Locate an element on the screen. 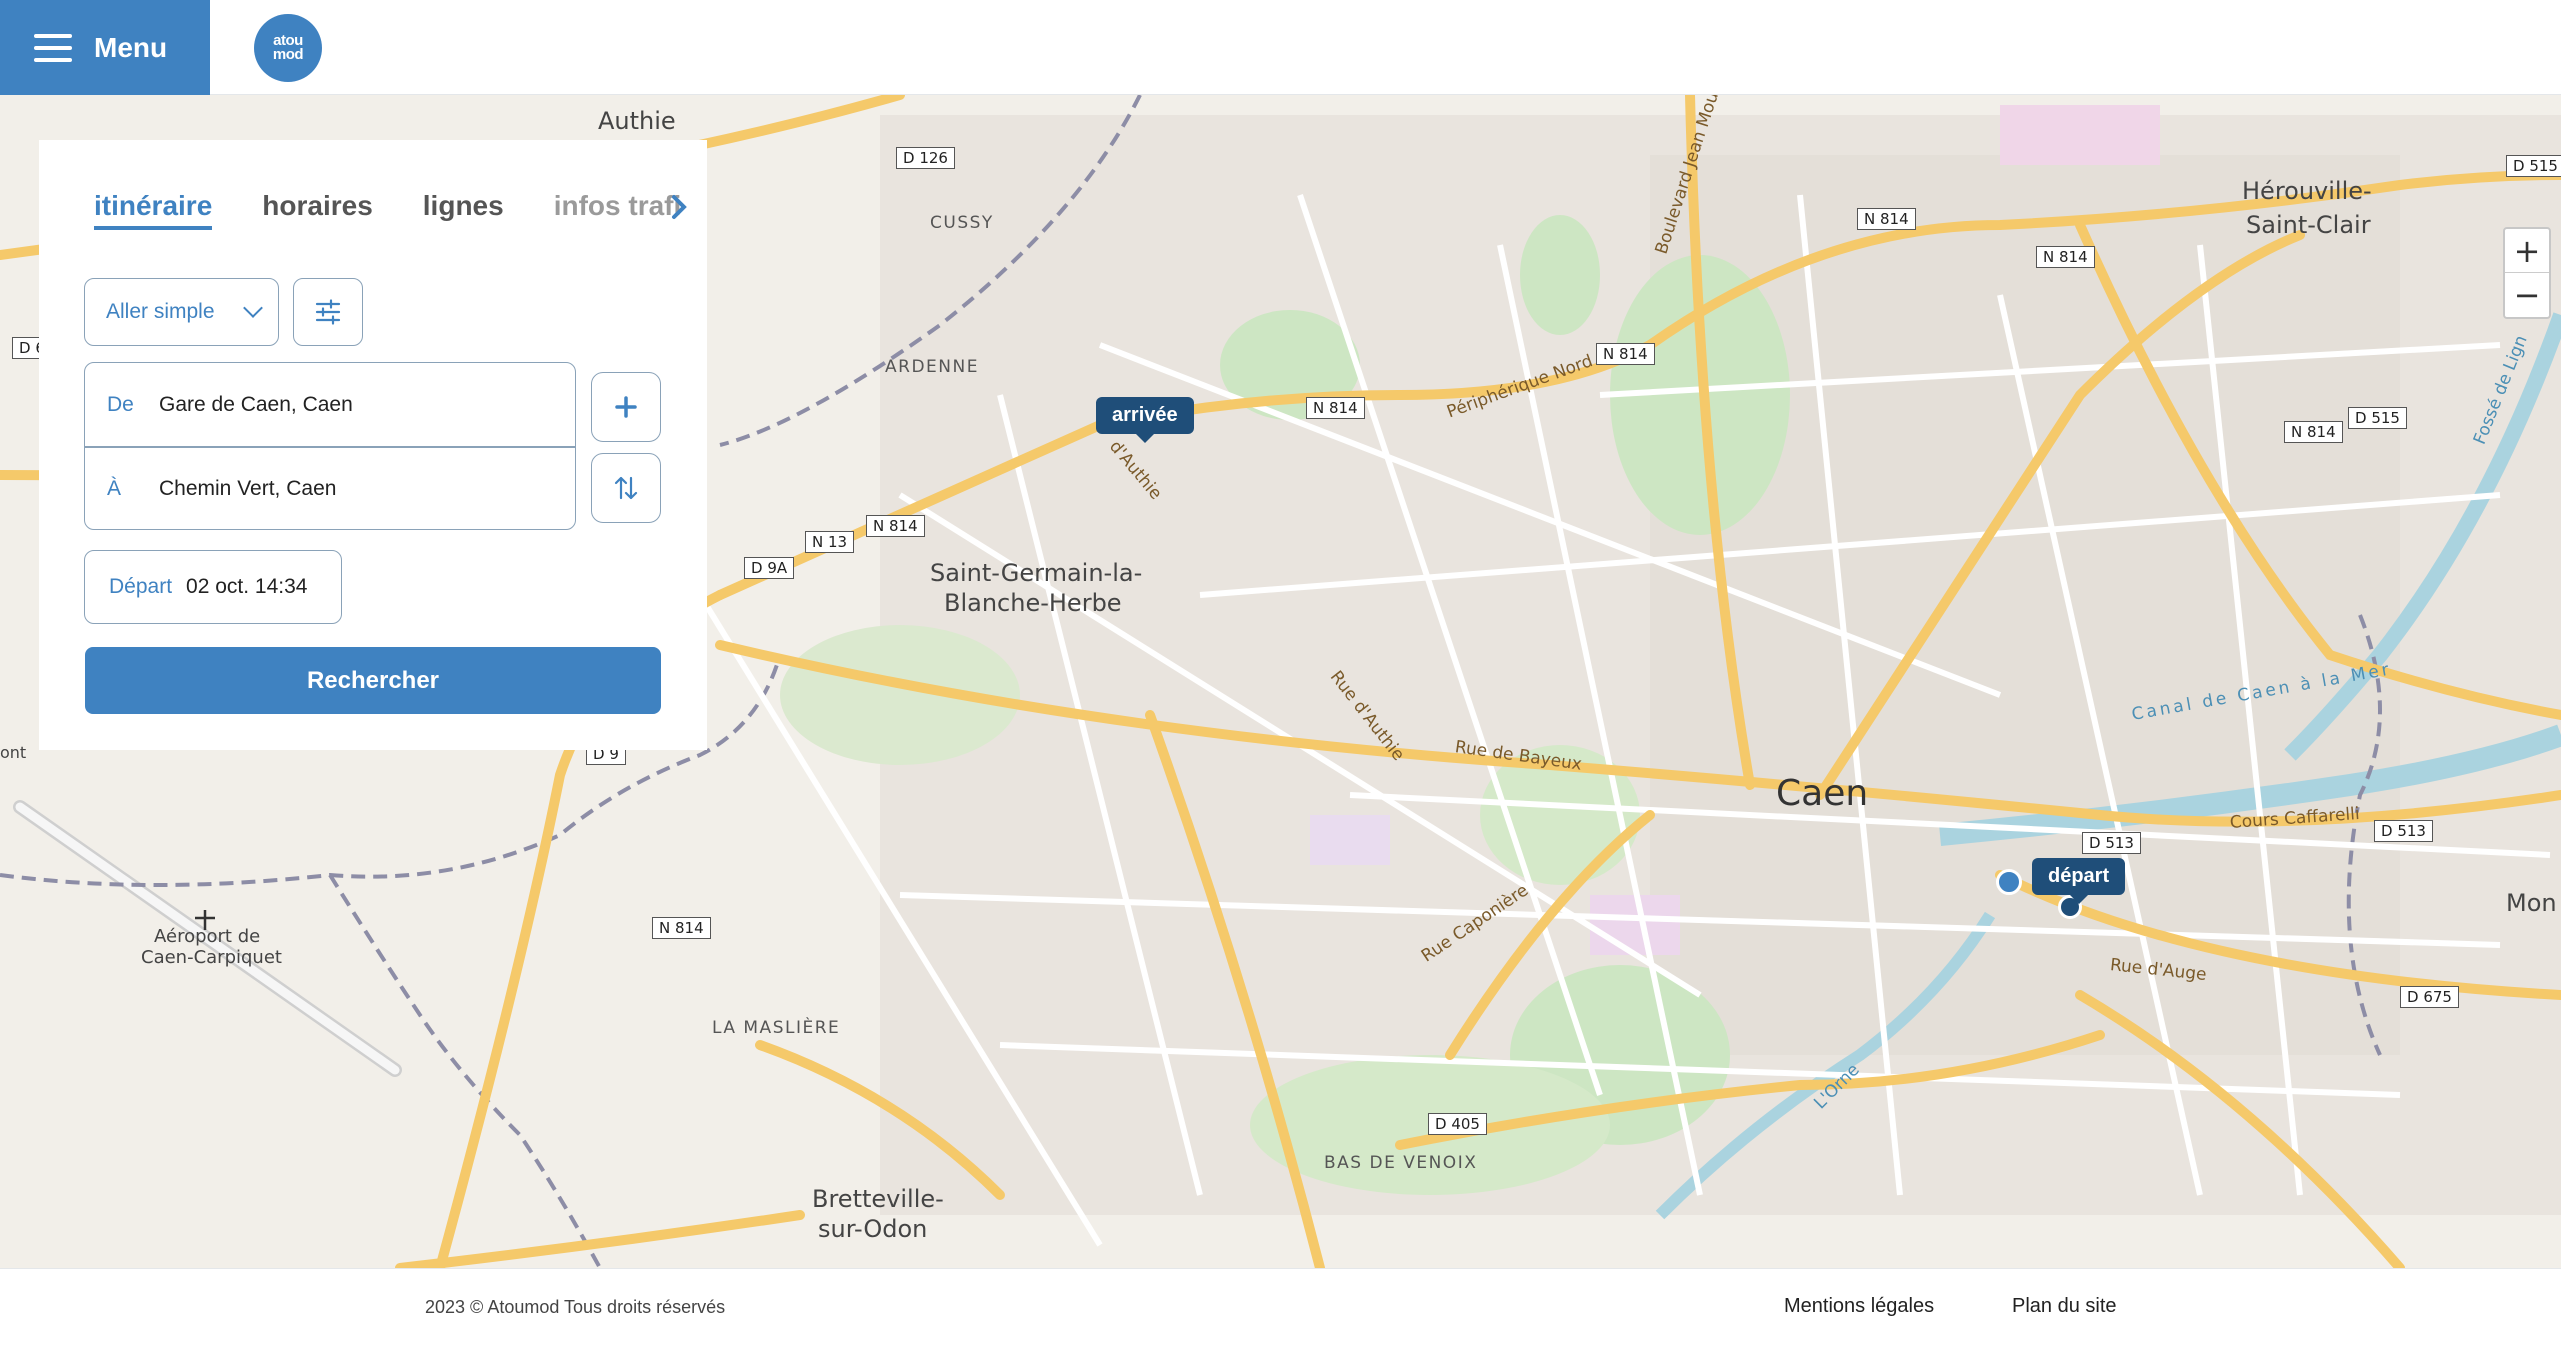 The image size is (2561, 1346). destination-field: À Chemin Vert, Caen is located at coordinates (330, 489).